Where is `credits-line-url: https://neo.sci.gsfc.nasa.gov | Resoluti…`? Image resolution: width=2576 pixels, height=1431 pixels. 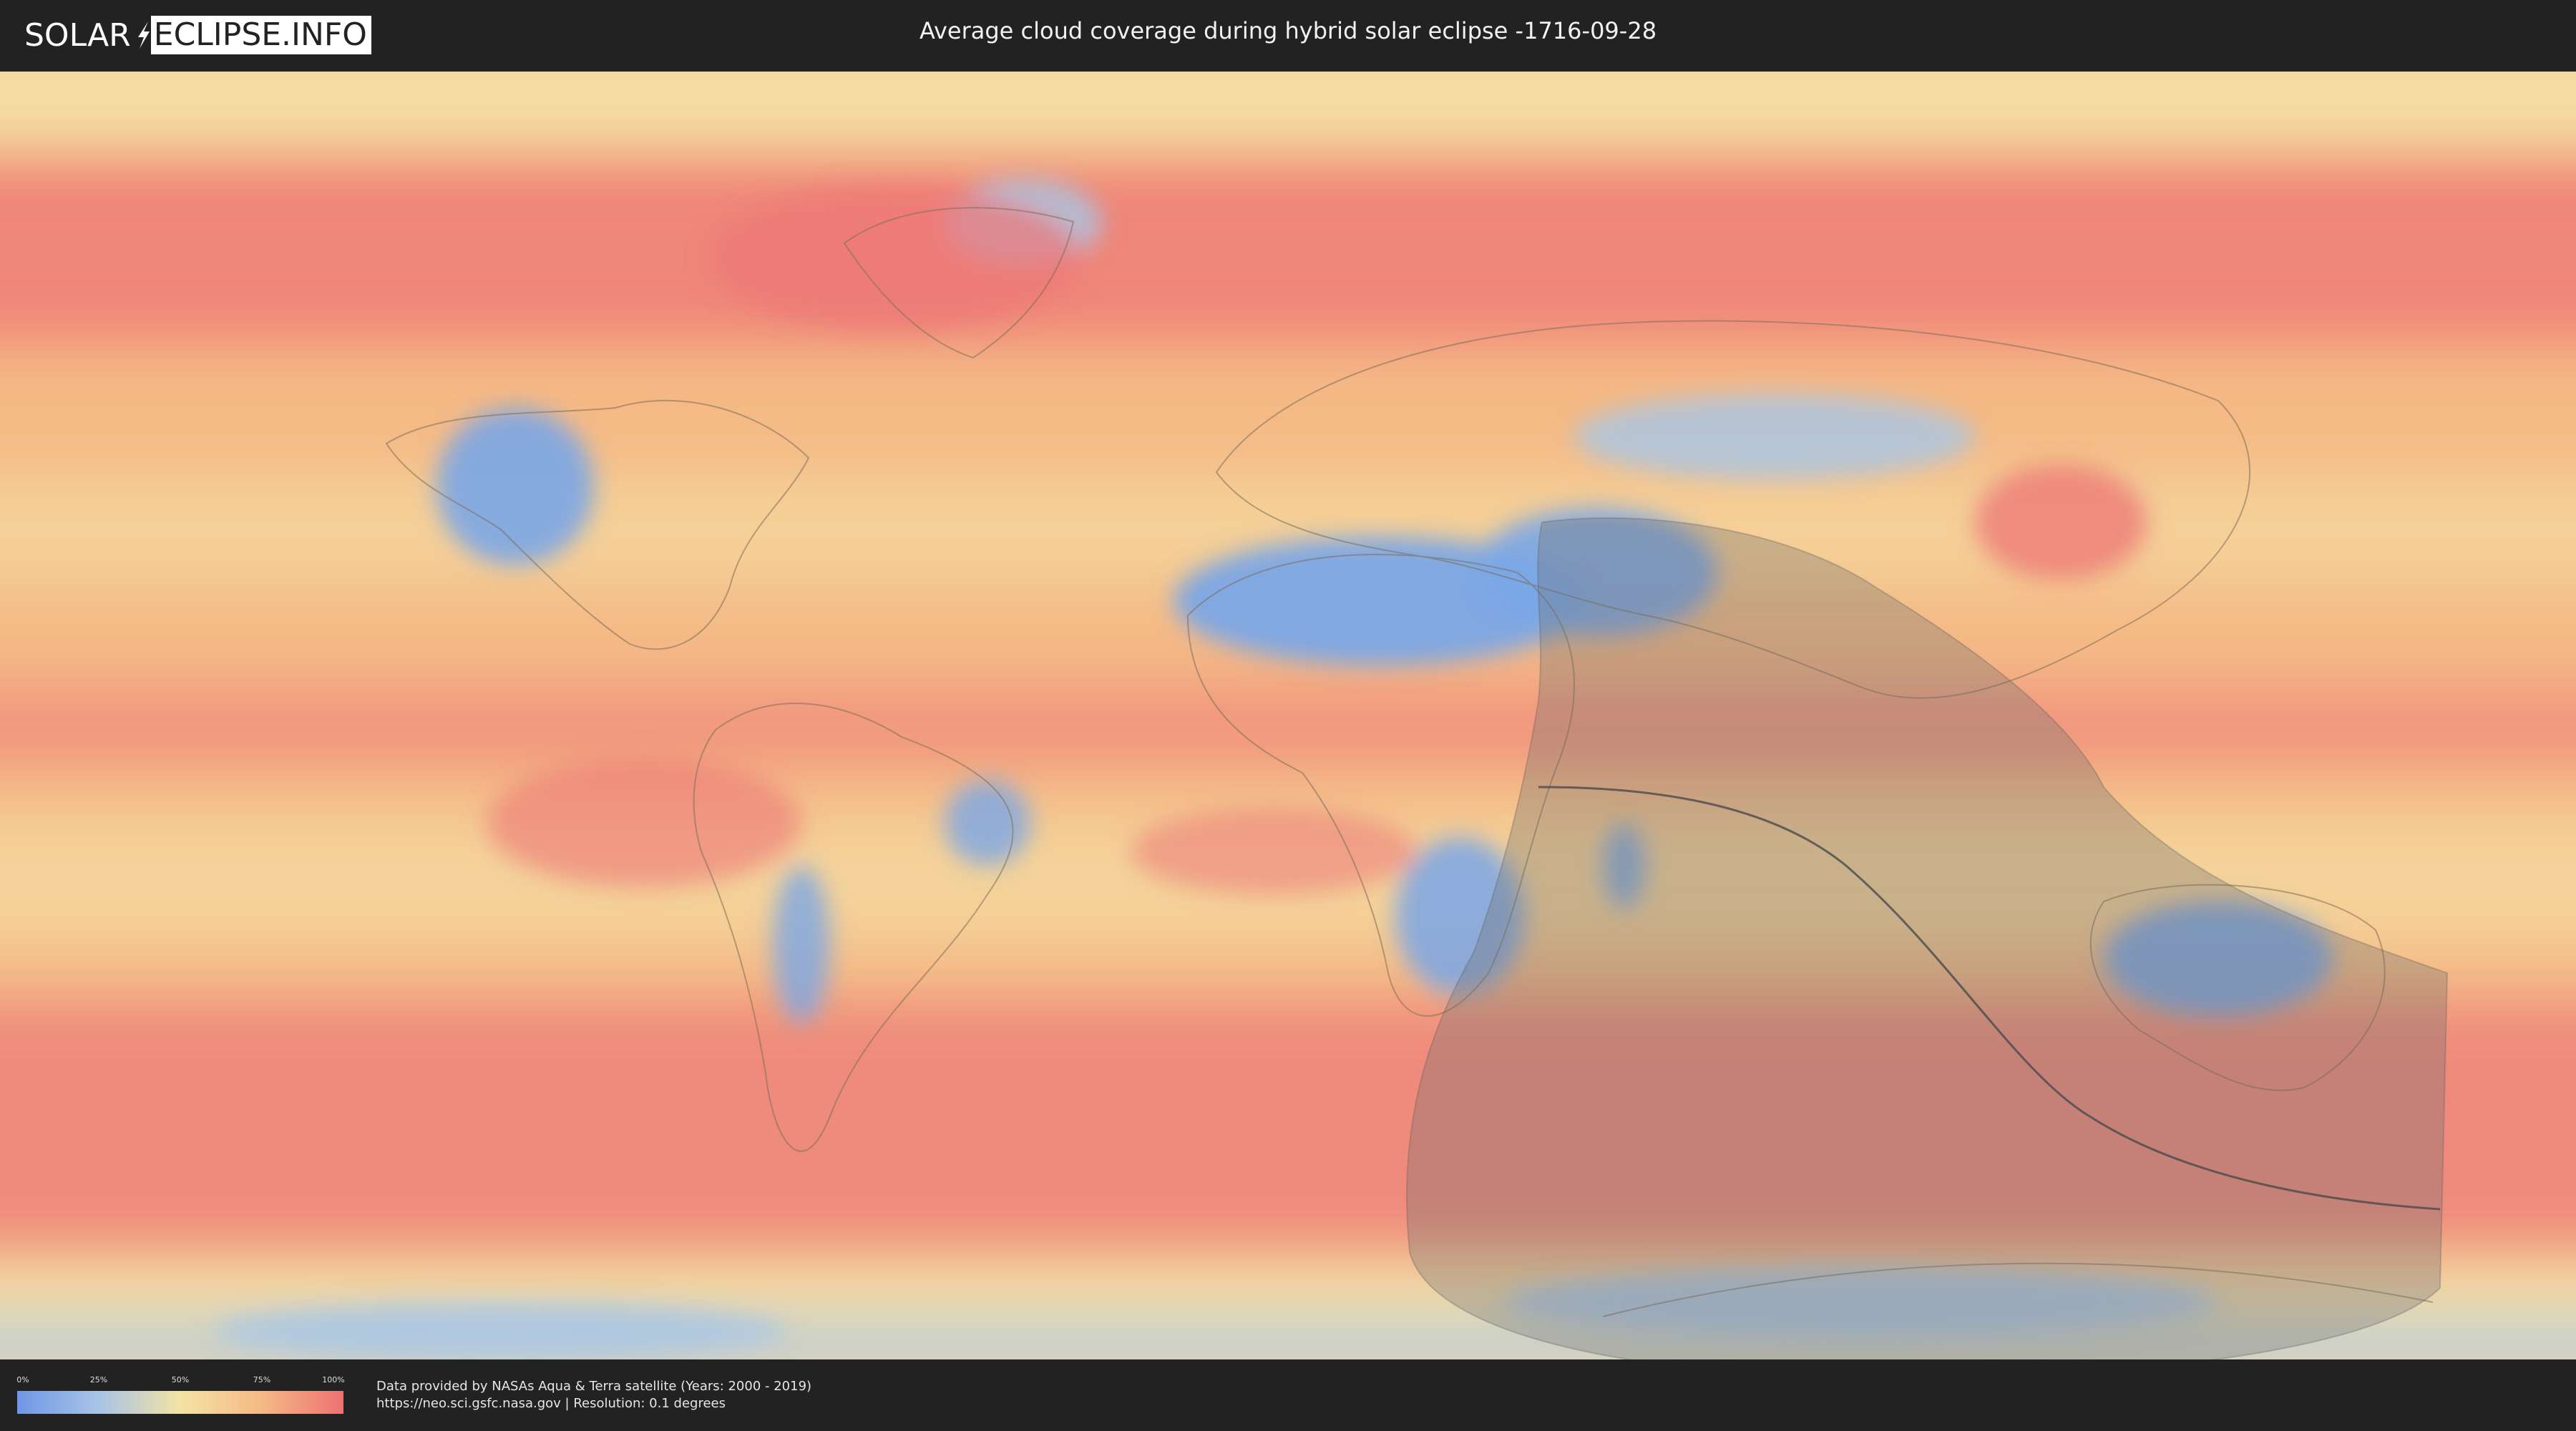 credits-line-url: https://neo.sci.gsfc.nasa.gov | Resoluti… is located at coordinates (593, 1404).